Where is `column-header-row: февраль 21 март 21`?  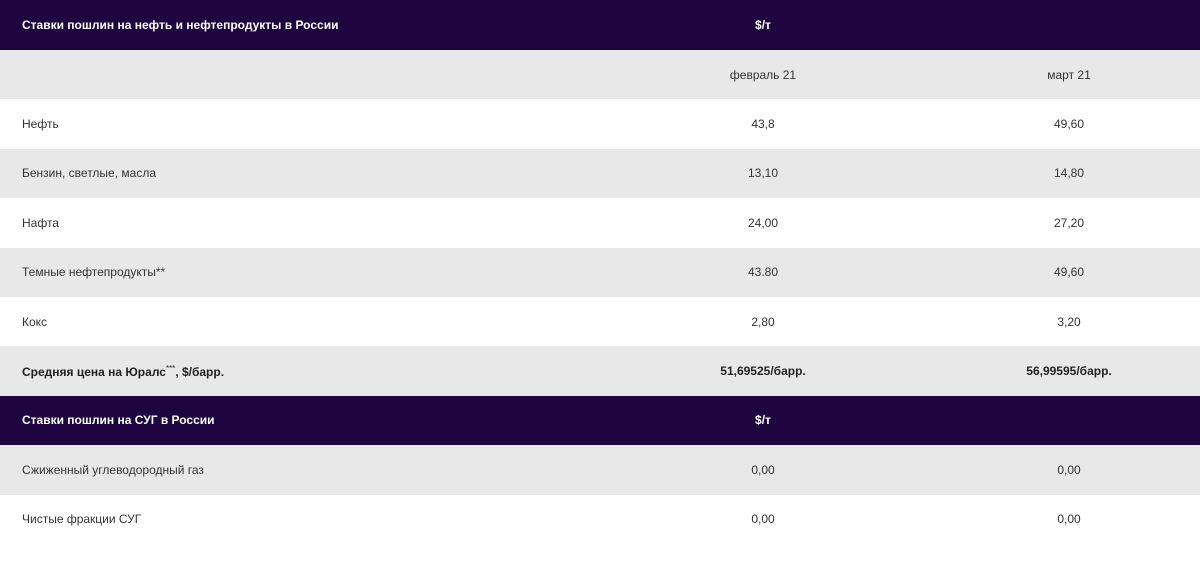 column-header-row: февраль 21 март 21 is located at coordinates (600, 75).